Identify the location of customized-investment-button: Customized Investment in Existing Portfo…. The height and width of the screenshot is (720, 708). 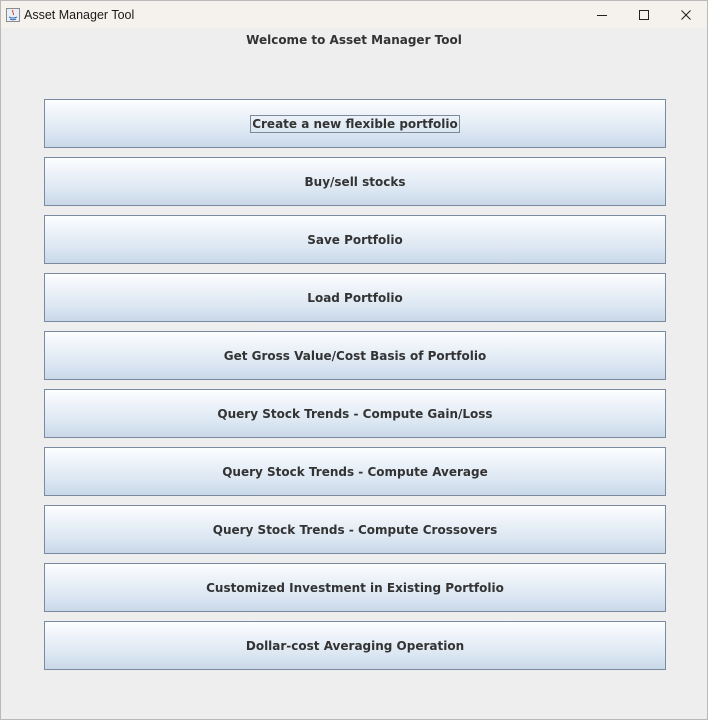
(355, 587).